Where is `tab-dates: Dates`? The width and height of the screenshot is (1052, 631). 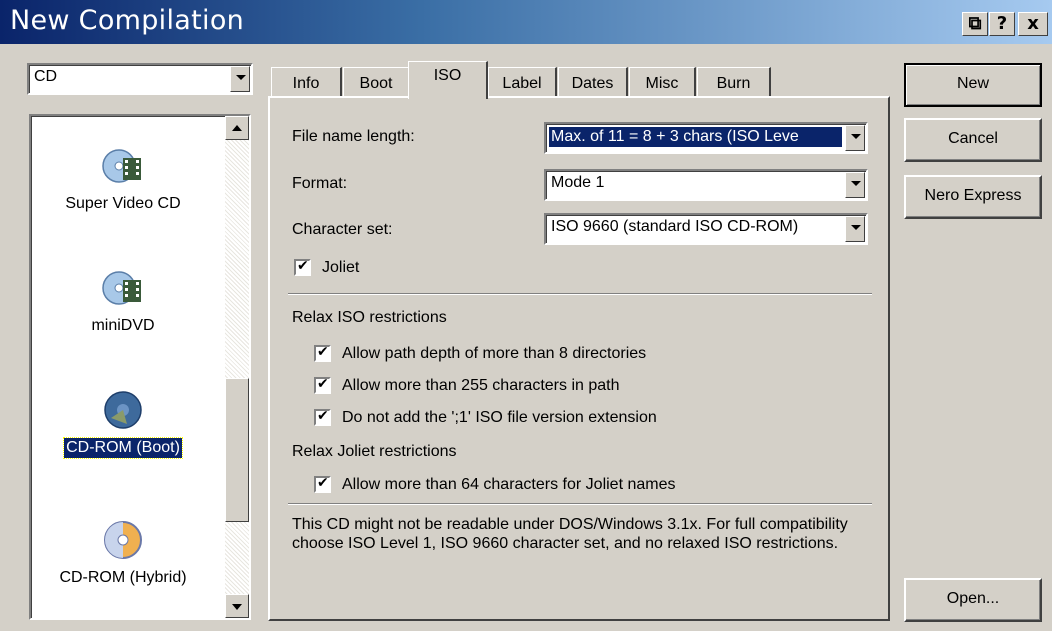
tab-dates: Dates is located at coordinates (593, 82).